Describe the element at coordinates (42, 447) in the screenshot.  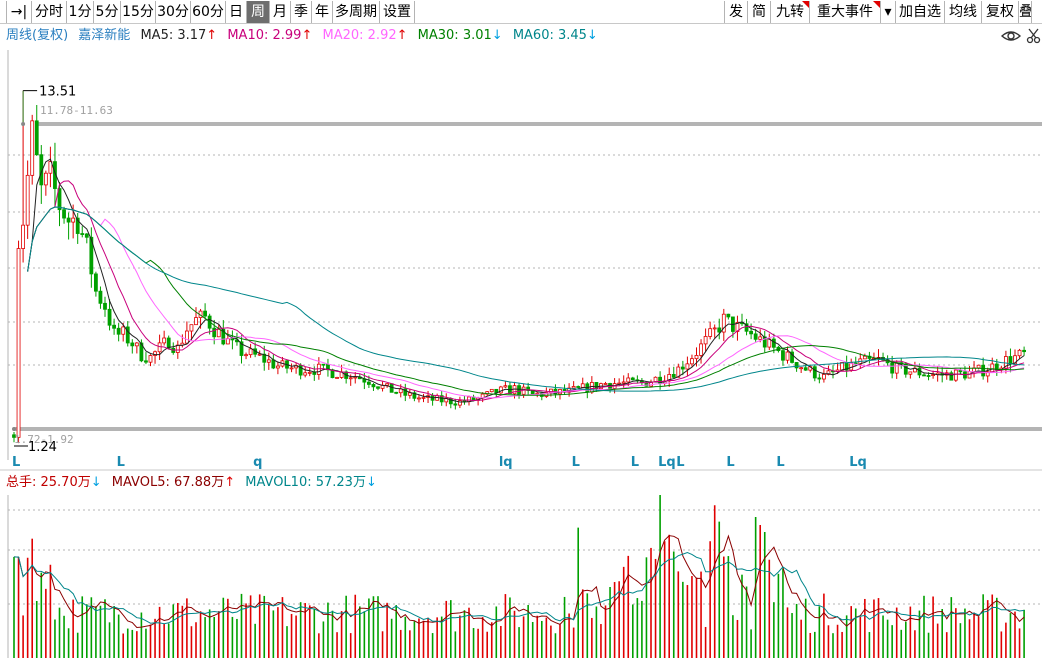
I see `low-price-label: 1.24` at that location.